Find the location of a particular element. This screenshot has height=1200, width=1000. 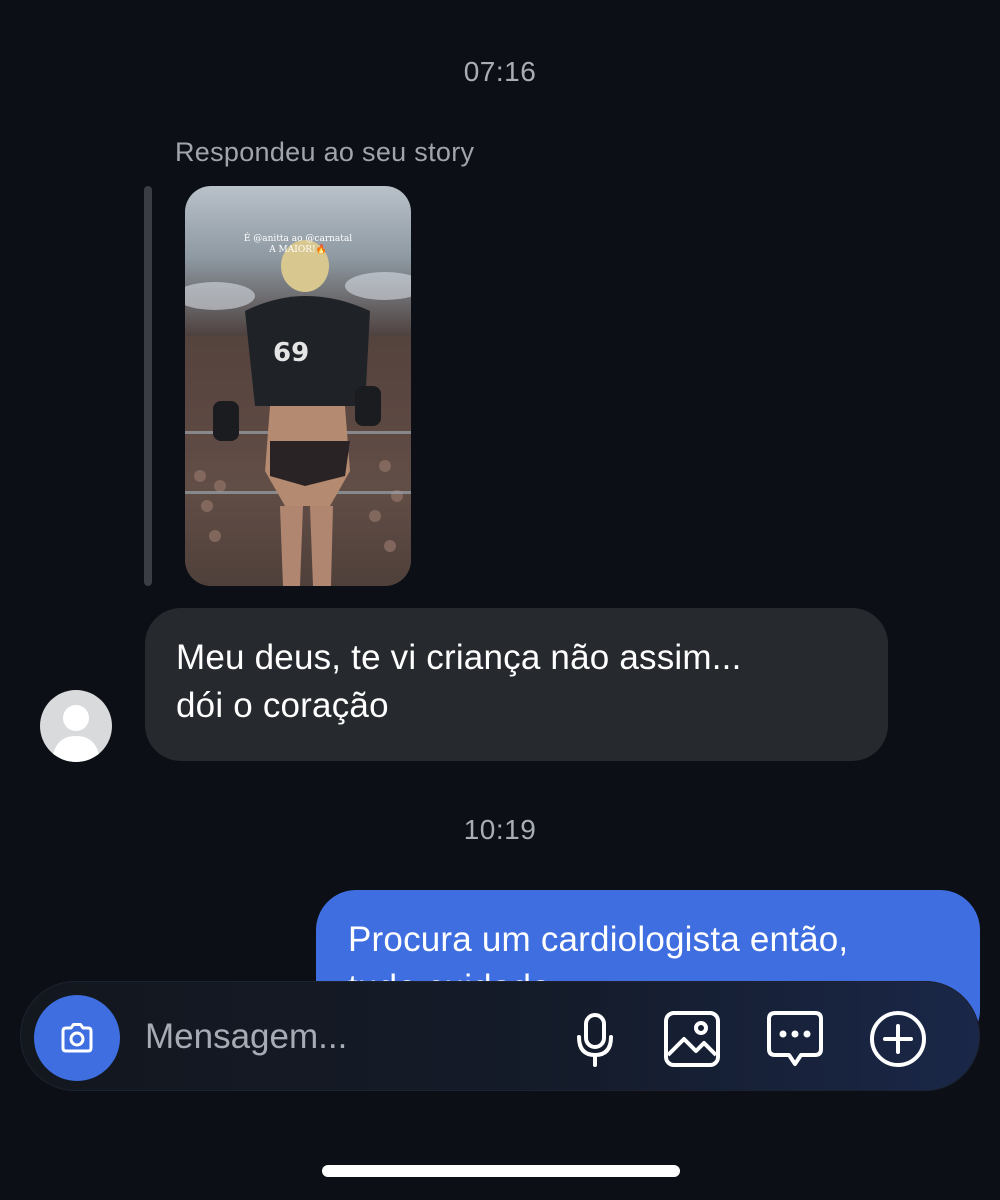

incoming-message-line: dói o coração is located at coordinates (282, 705).